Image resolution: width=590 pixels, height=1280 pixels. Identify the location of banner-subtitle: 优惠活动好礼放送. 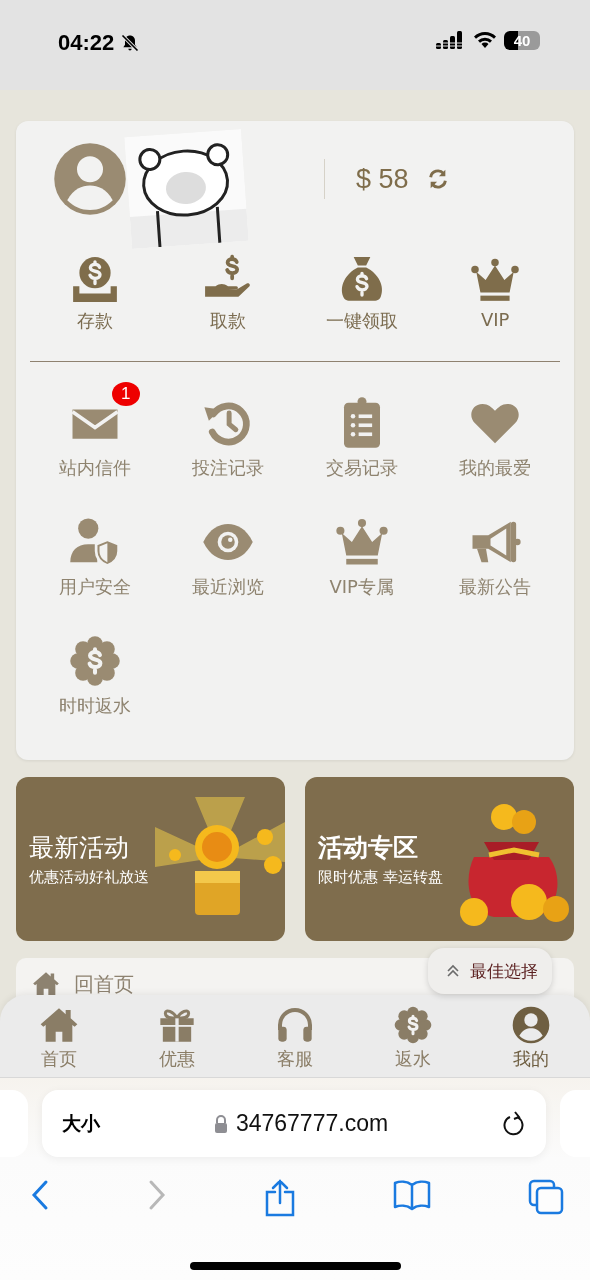
(89, 877).